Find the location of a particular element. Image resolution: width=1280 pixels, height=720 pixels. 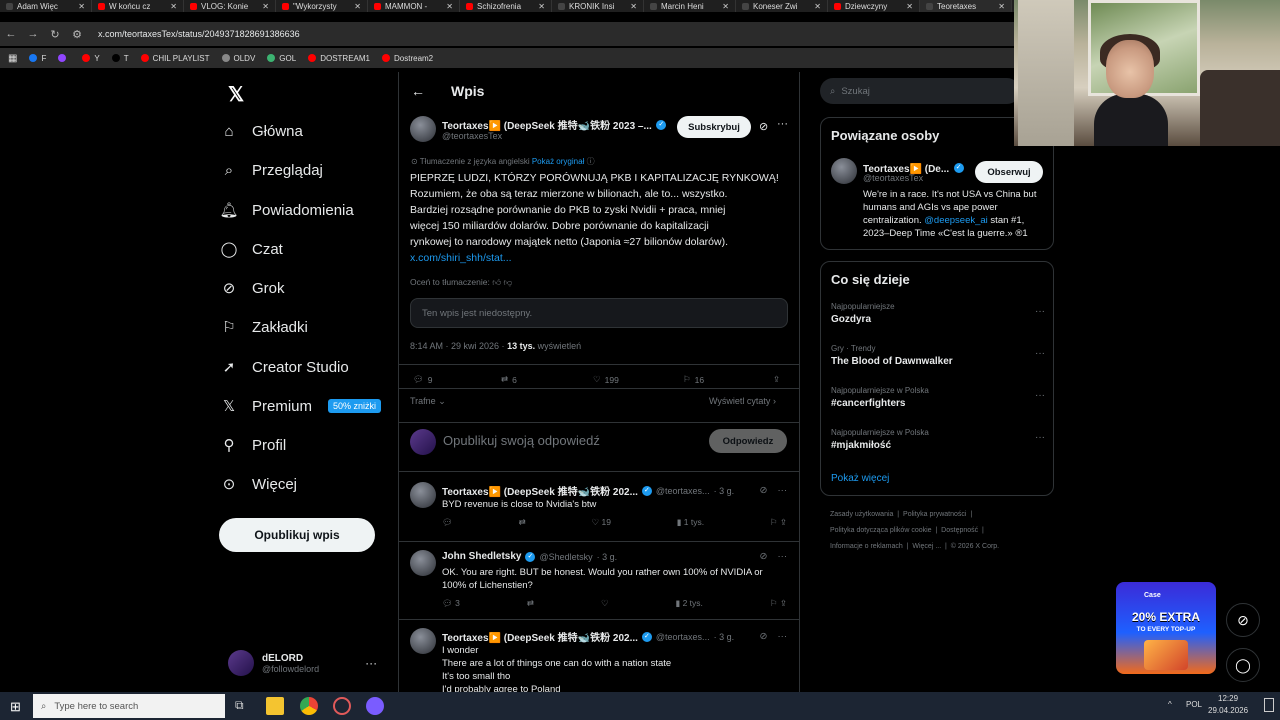

reply-handle: @Shedletsky is located at coordinates (565, 557).